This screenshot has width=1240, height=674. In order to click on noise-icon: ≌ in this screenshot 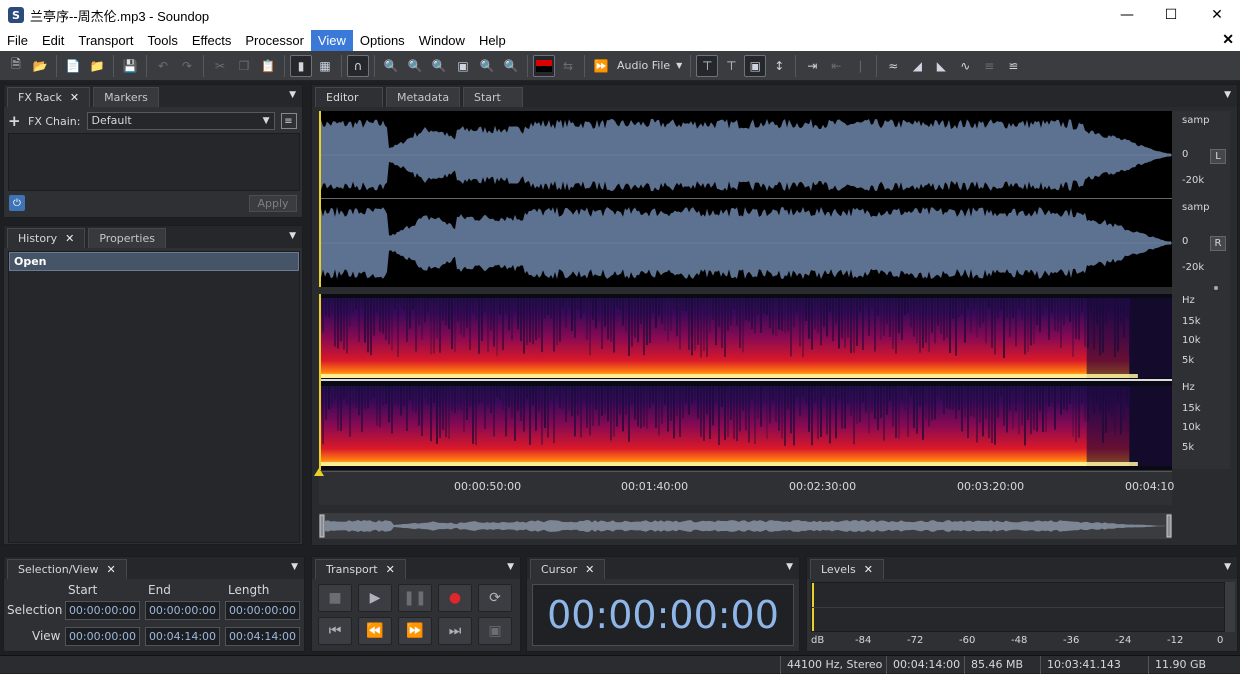, I will do `click(1013, 66)`.